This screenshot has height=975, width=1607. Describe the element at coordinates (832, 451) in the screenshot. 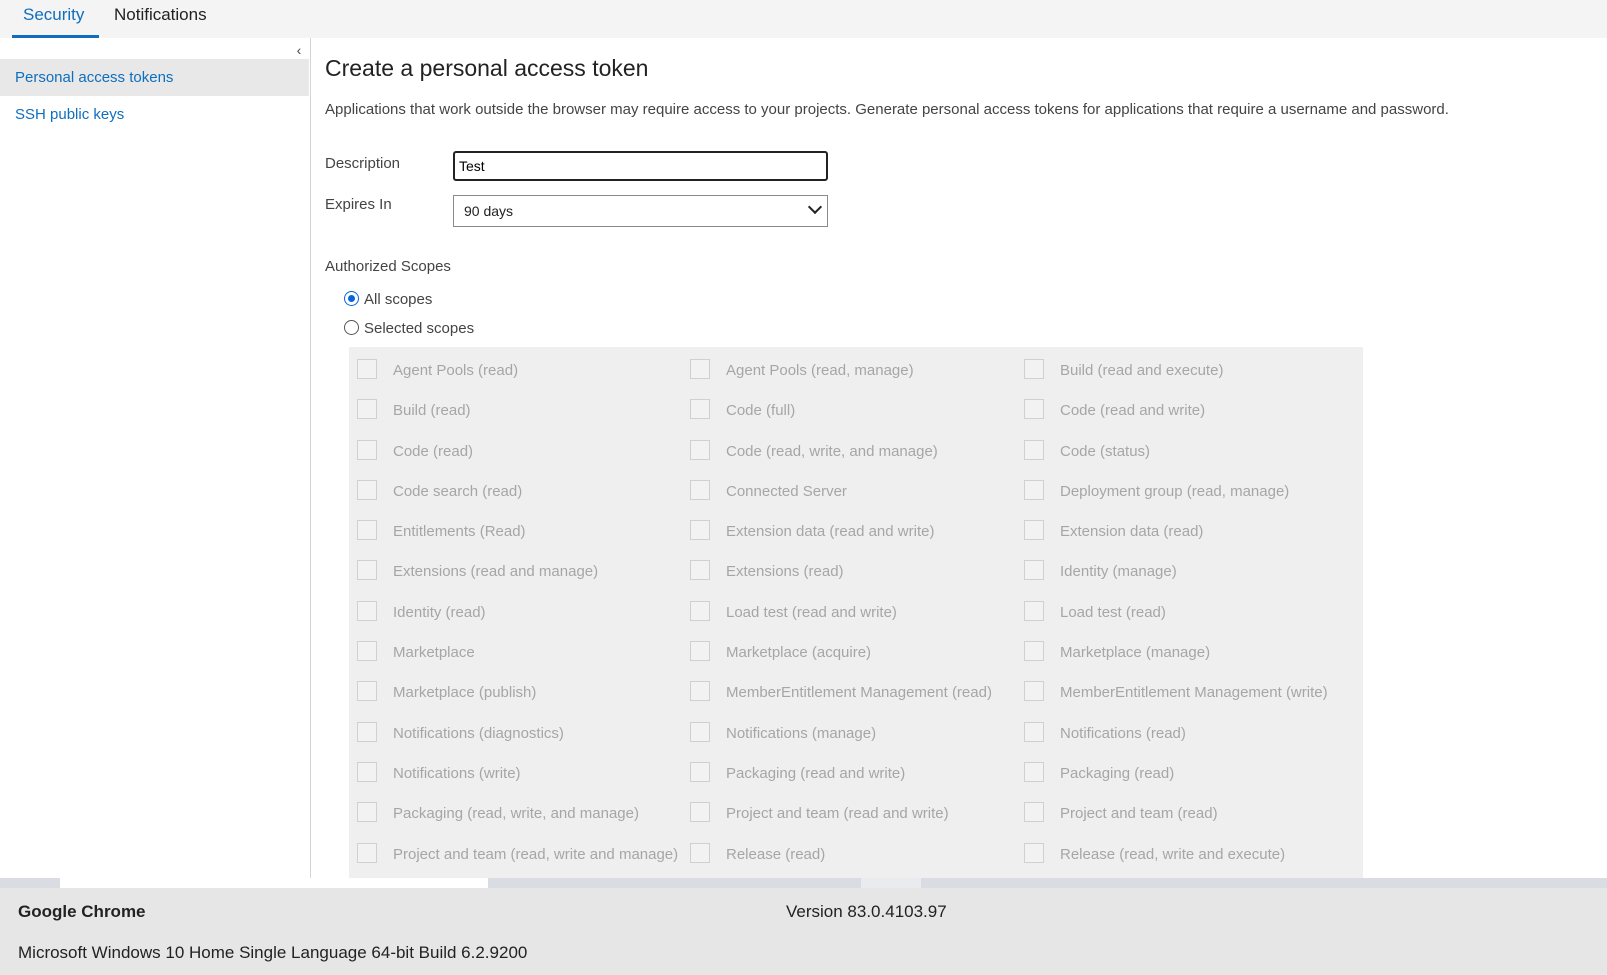

I see `scope-label: Code (read, write, and manage)` at that location.